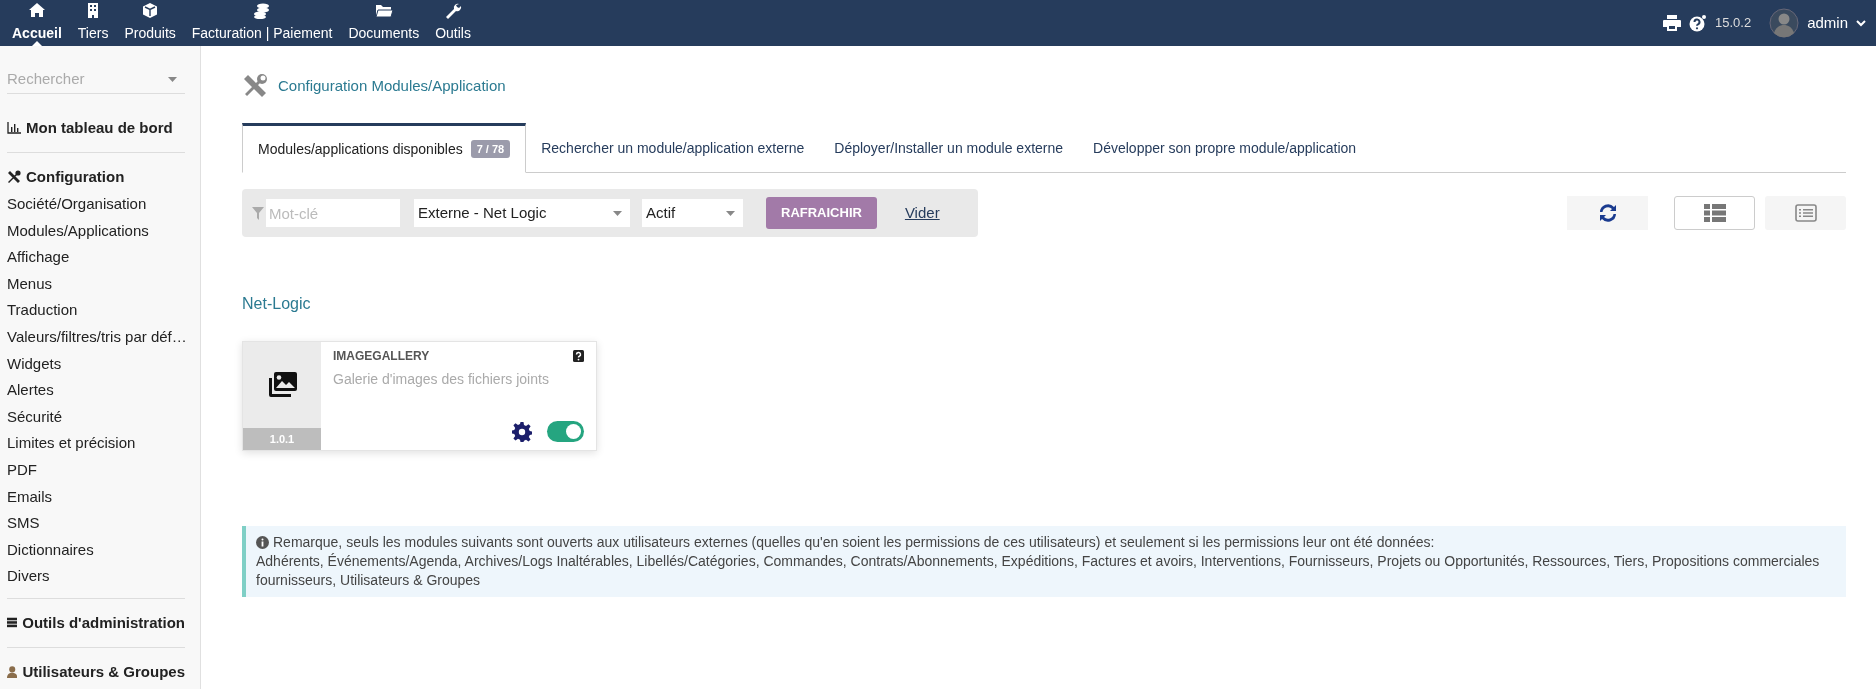 The image size is (1876, 689). What do you see at coordinates (441, 379) in the screenshot?
I see `module-description: Galerie d'images des fichiers joints` at bounding box center [441, 379].